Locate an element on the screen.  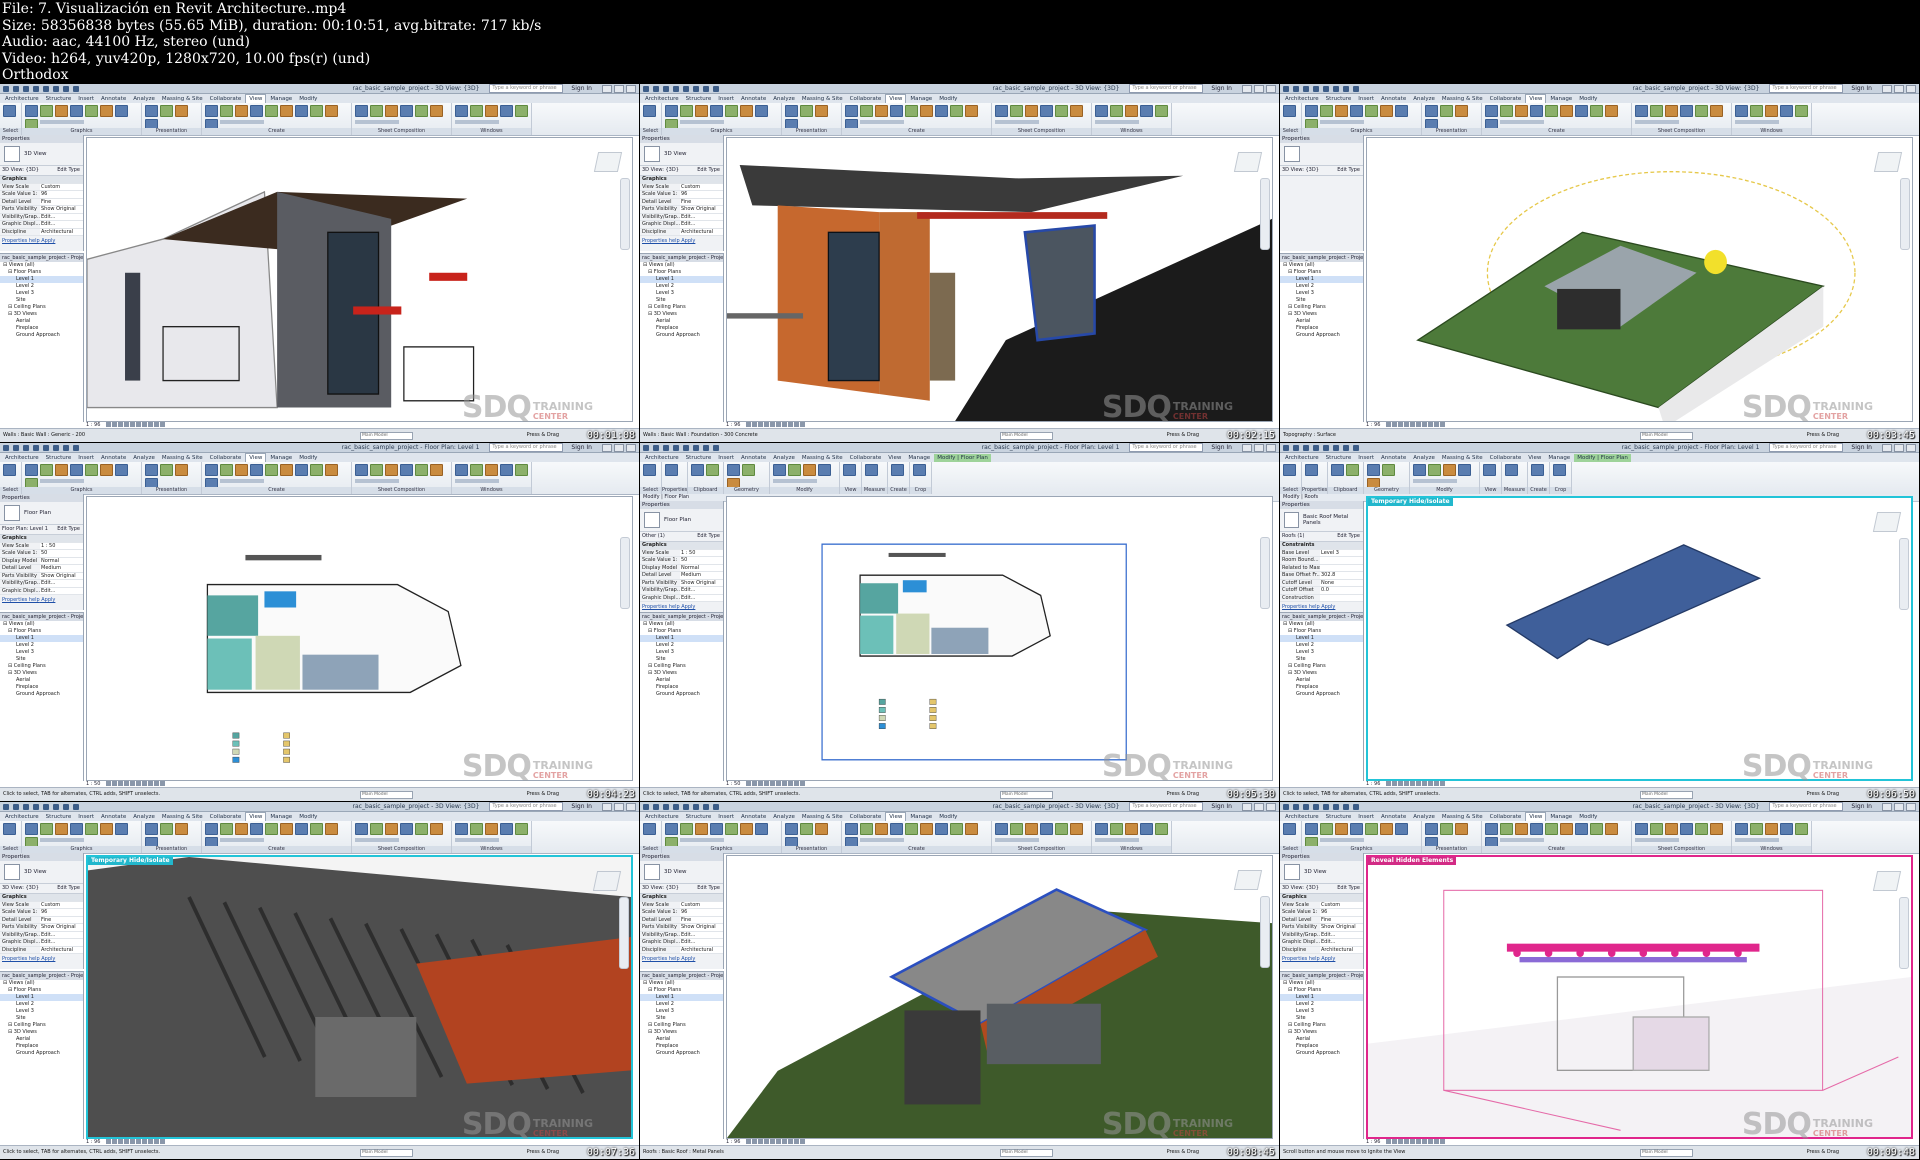
maximize-button is located at coordinates (1899, 88).